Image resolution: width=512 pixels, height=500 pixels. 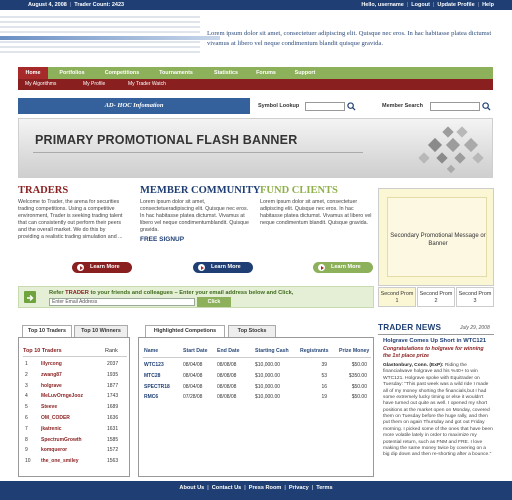 What do you see at coordinates (26, 374) in the screenshot?
I see `trader-number: 2` at bounding box center [26, 374].